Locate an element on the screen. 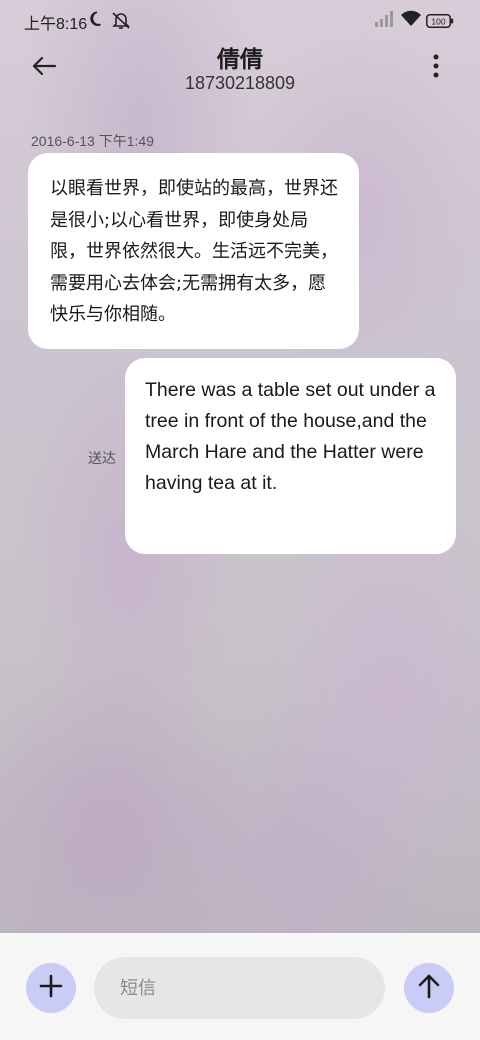 This screenshot has width=480, height=1040. status-time: 上午8:16 is located at coordinates (56, 24).